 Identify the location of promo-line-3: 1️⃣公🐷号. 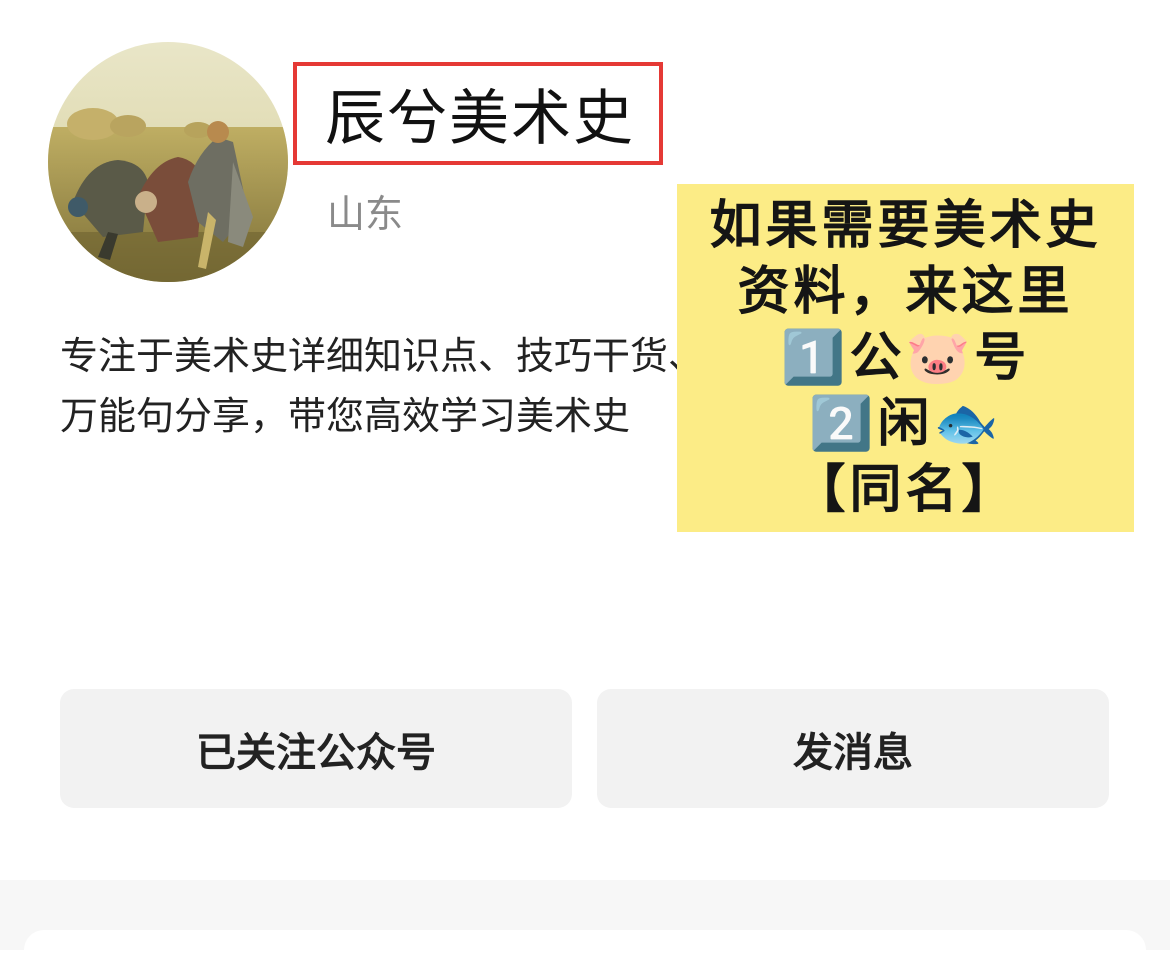
(905, 358).